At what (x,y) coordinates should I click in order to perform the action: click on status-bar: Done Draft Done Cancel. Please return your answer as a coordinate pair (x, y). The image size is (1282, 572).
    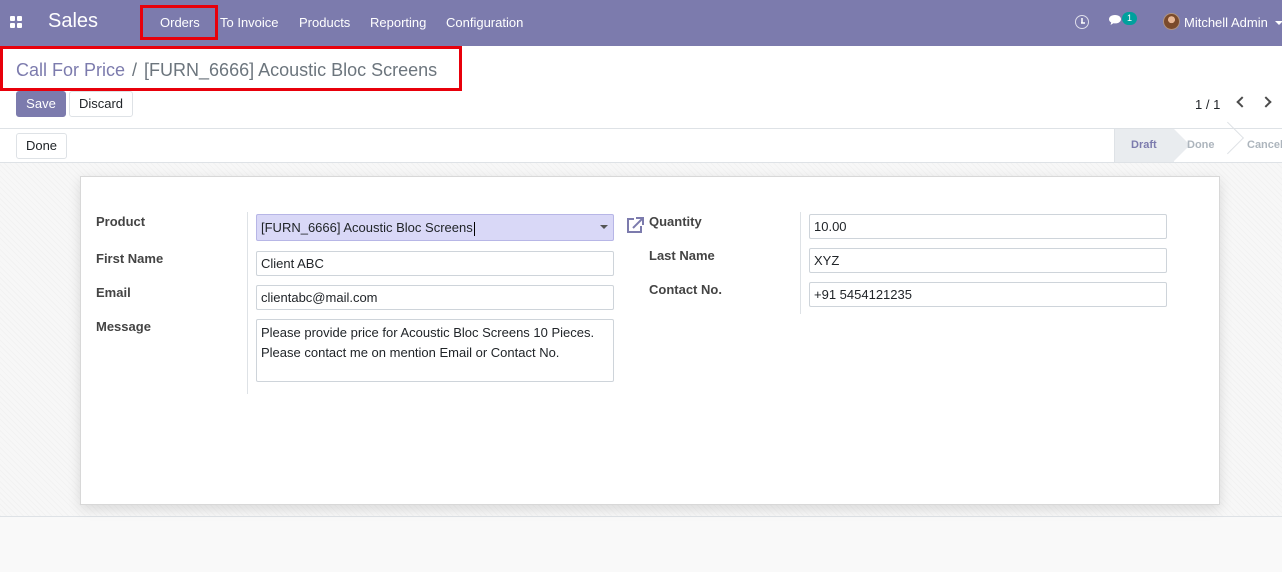
    Looking at the image, I should click on (641, 146).